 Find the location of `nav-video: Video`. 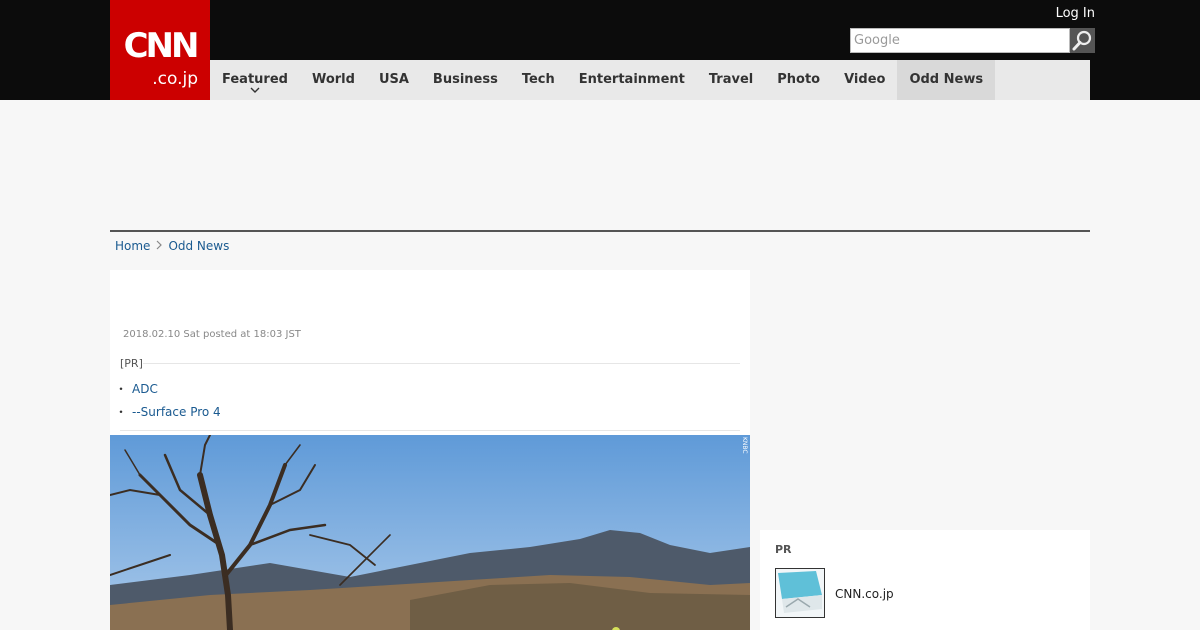

nav-video: Video is located at coordinates (864, 80).